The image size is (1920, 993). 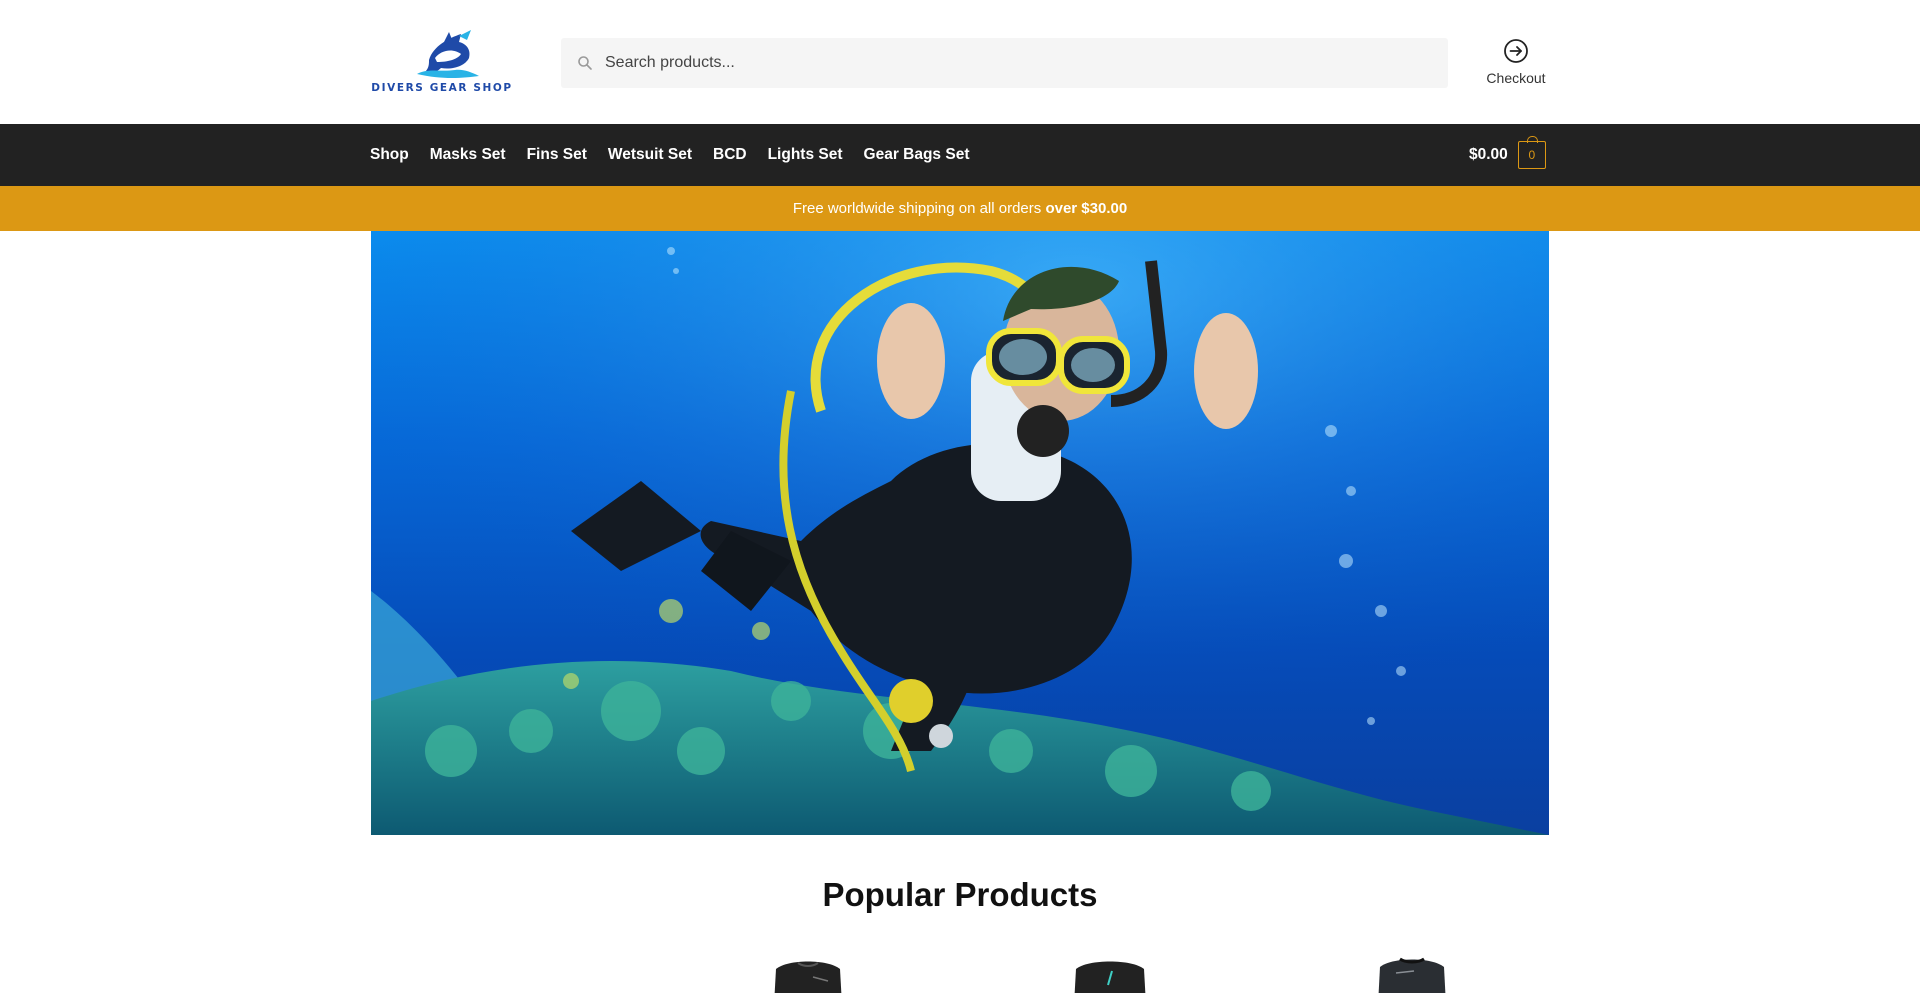 I want to click on cart-count: 0, so click(x=1532, y=155).